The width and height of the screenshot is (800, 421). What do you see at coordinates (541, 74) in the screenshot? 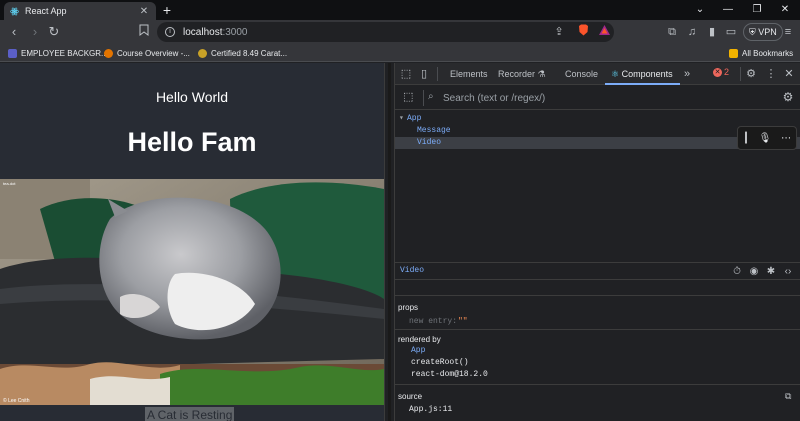
I see `flask-icon: ⚗` at bounding box center [541, 74].